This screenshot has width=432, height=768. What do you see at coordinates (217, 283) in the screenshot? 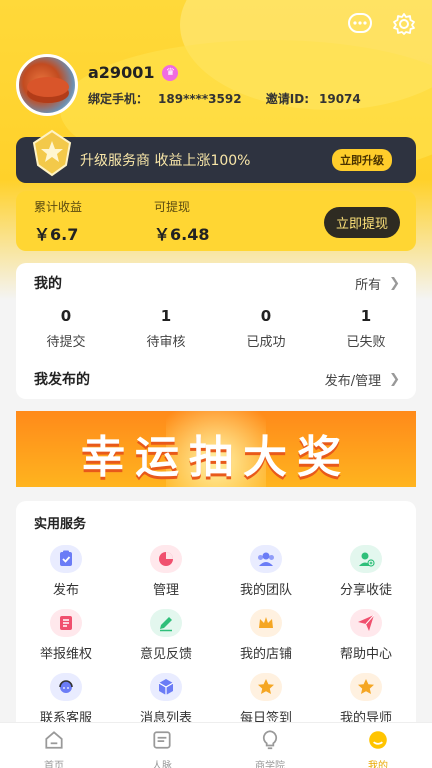
I see `my-header: 我的 所有 ❯` at bounding box center [217, 283].